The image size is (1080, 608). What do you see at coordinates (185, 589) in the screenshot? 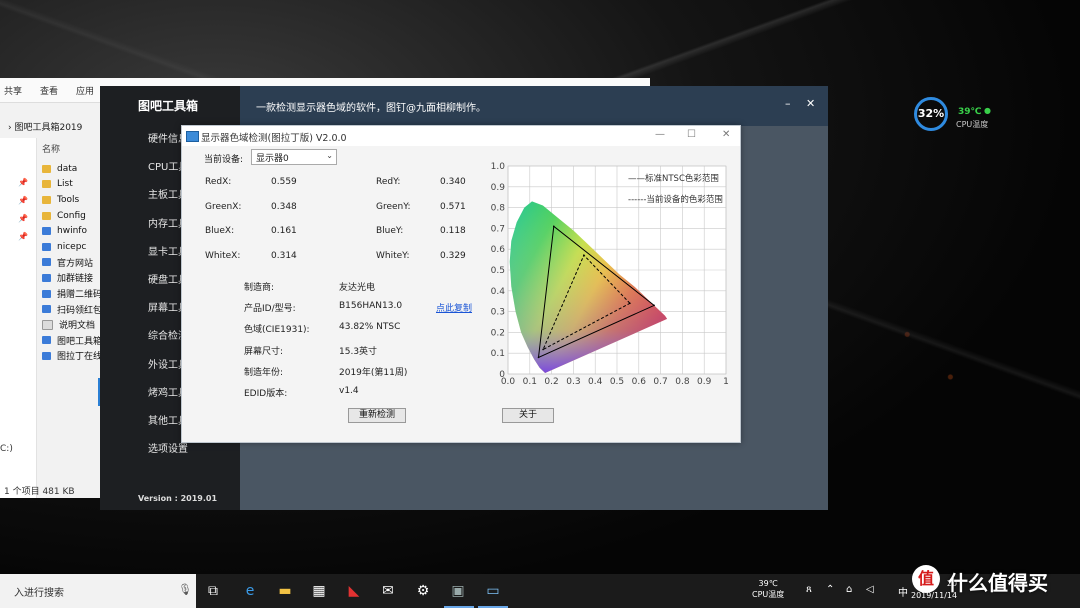
I see `microphone-icon: 🎙` at bounding box center [185, 589].